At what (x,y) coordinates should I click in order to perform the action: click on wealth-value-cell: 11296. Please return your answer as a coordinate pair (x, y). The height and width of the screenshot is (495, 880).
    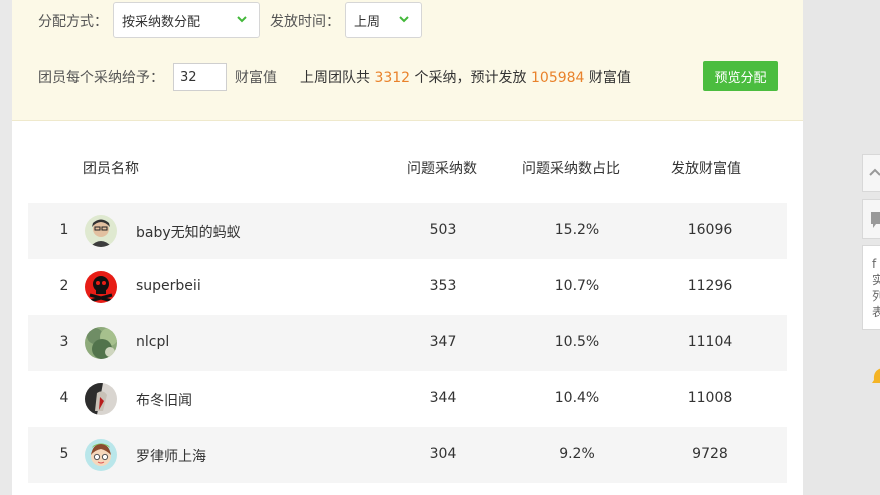
    Looking at the image, I should click on (710, 286).